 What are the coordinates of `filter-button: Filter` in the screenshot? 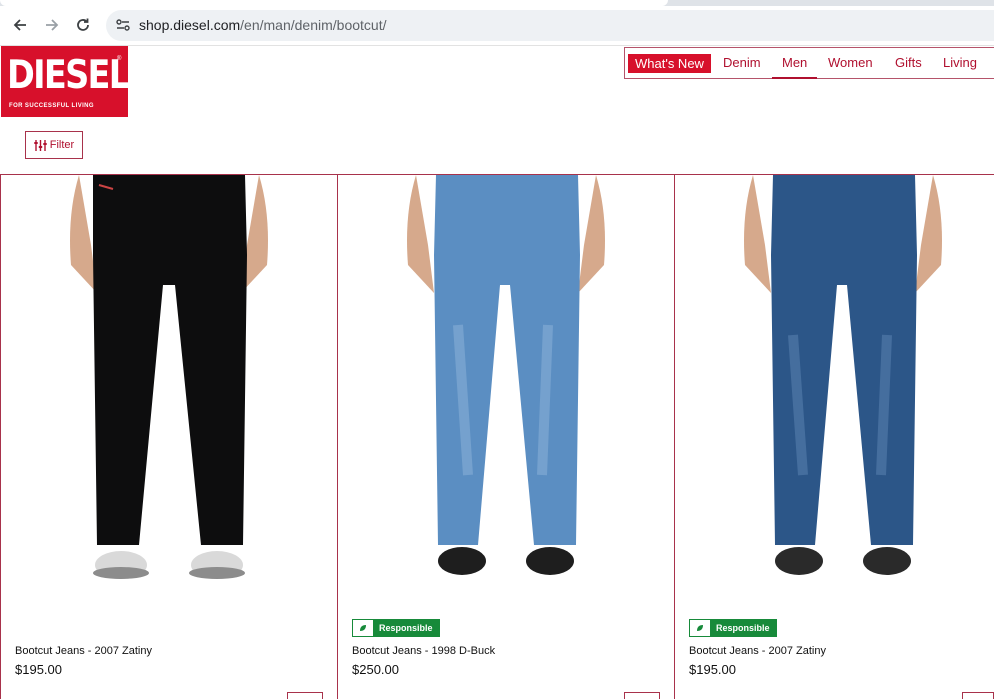 It's located at (54, 145).